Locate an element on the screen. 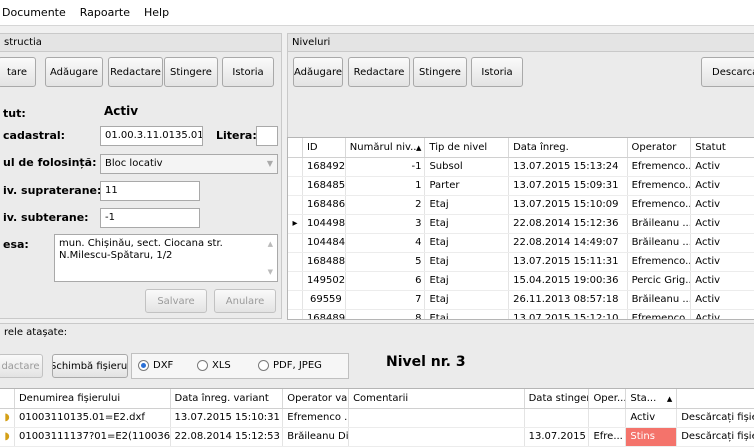 The height and width of the screenshot is (447, 754). levels-edit-button: Redactare is located at coordinates (379, 72).